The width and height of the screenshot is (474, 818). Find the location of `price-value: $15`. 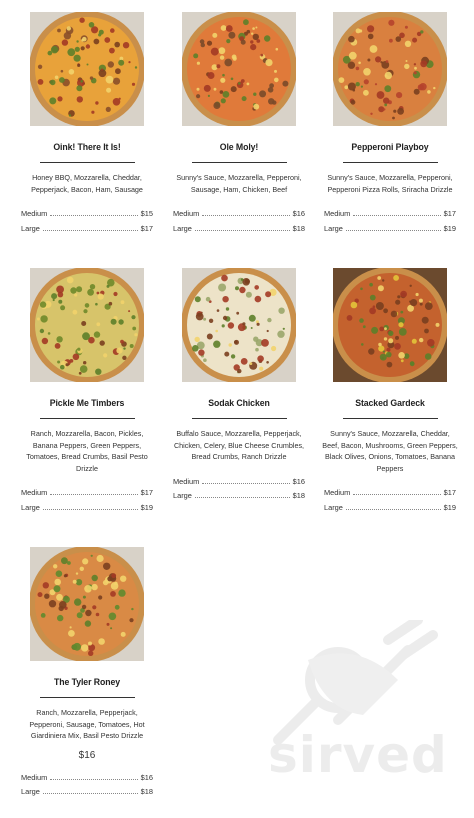

price-value: $15 is located at coordinates (146, 213).